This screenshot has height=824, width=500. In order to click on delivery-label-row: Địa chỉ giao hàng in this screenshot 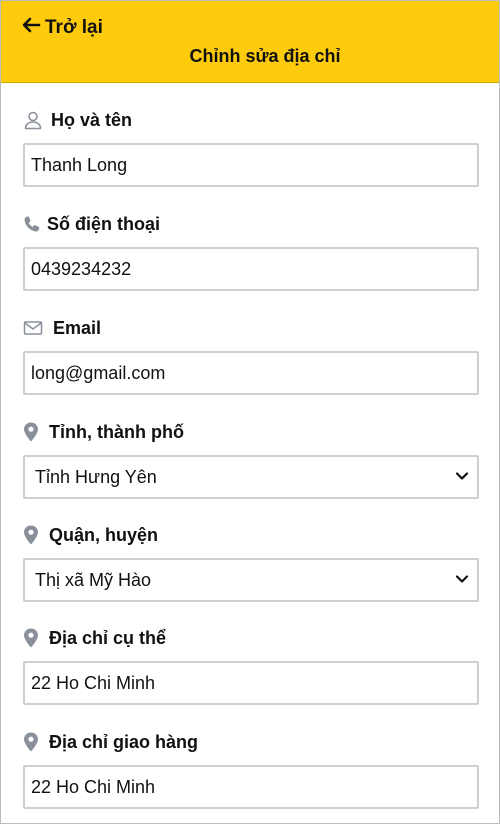, I will do `click(251, 742)`.